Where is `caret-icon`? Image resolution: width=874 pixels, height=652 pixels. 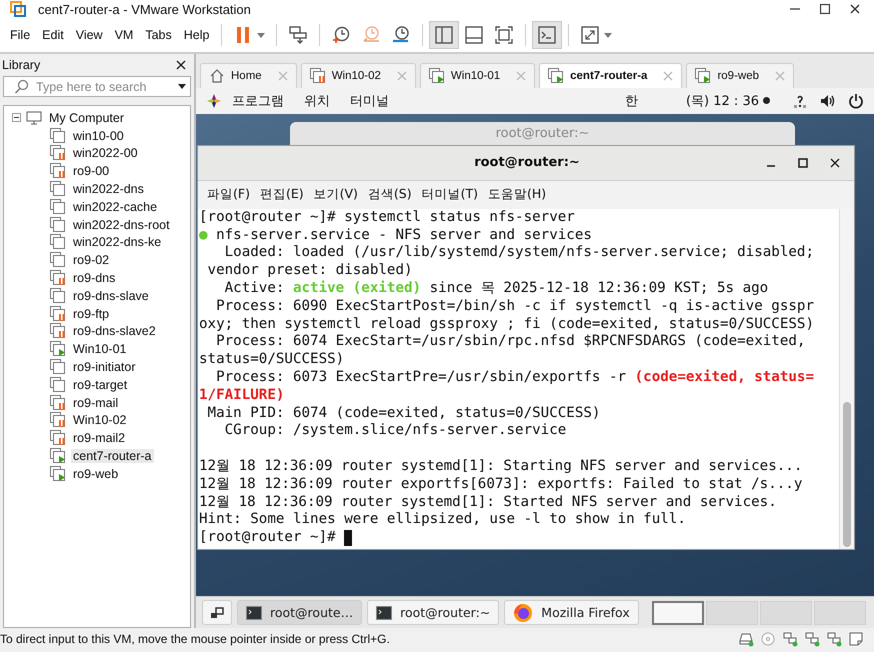
caret-icon is located at coordinates (182, 86).